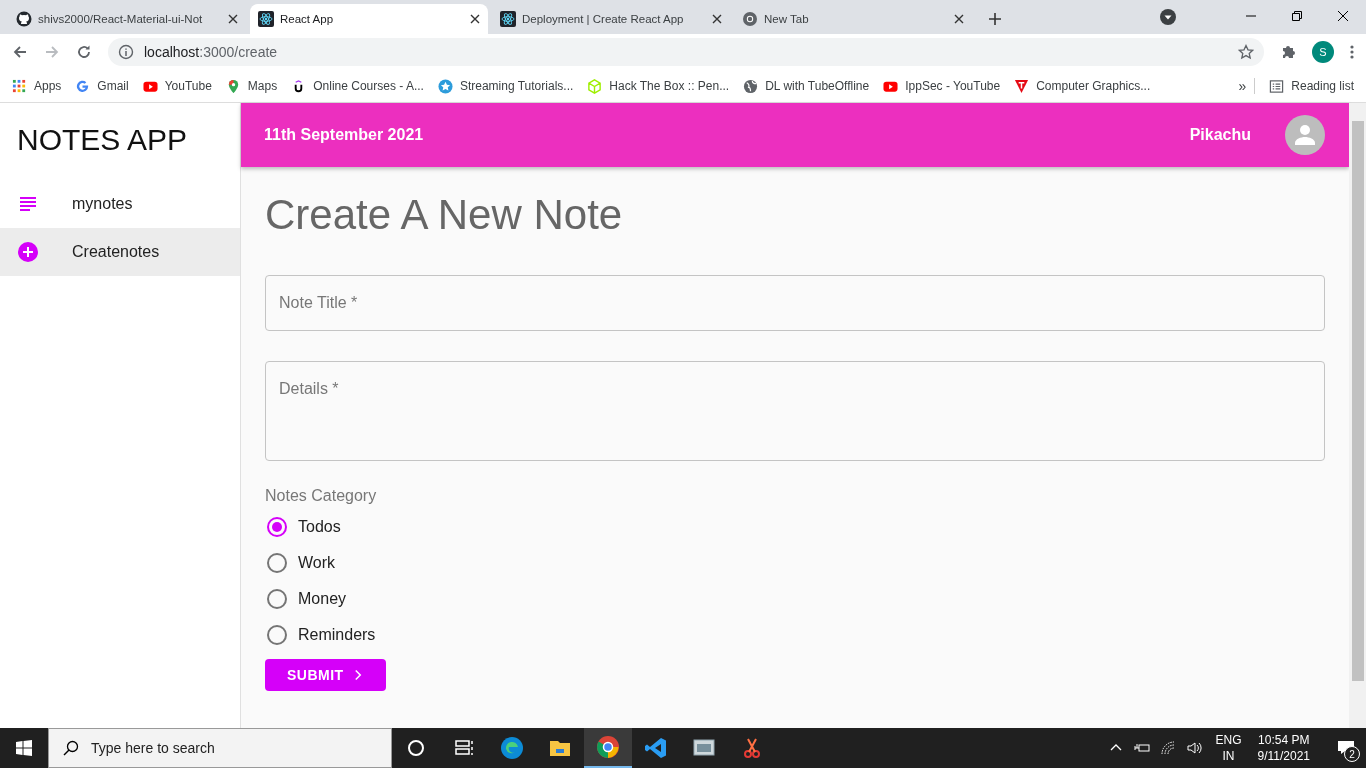  What do you see at coordinates (325, 675) in the screenshot?
I see `submit-button: SUBMIT` at bounding box center [325, 675].